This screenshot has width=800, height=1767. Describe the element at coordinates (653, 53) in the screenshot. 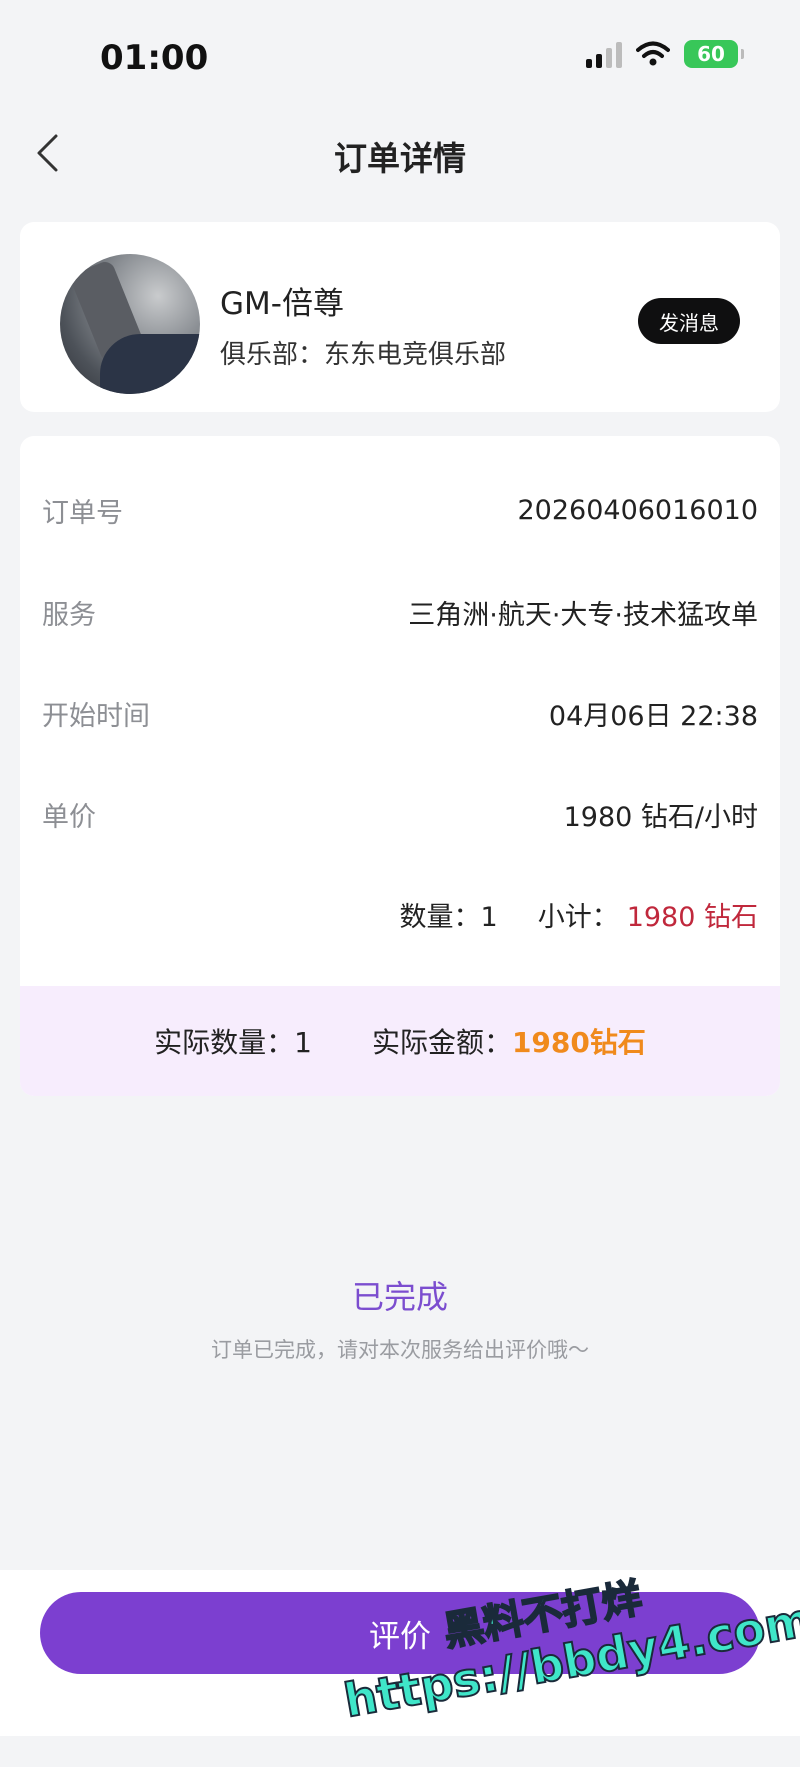

I see `wifi-icon` at that location.